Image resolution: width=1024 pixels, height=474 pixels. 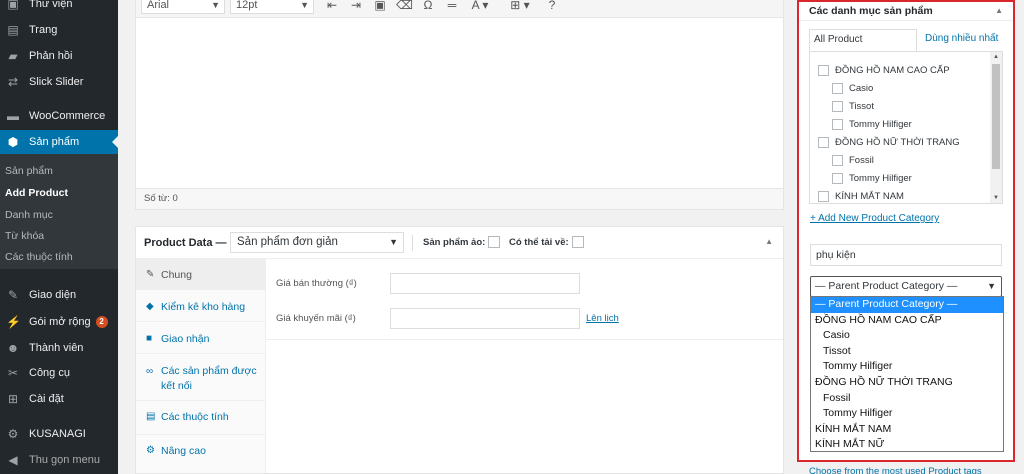 I want to click on submenu-all-products: Sản phẩm, so click(x=29, y=171).